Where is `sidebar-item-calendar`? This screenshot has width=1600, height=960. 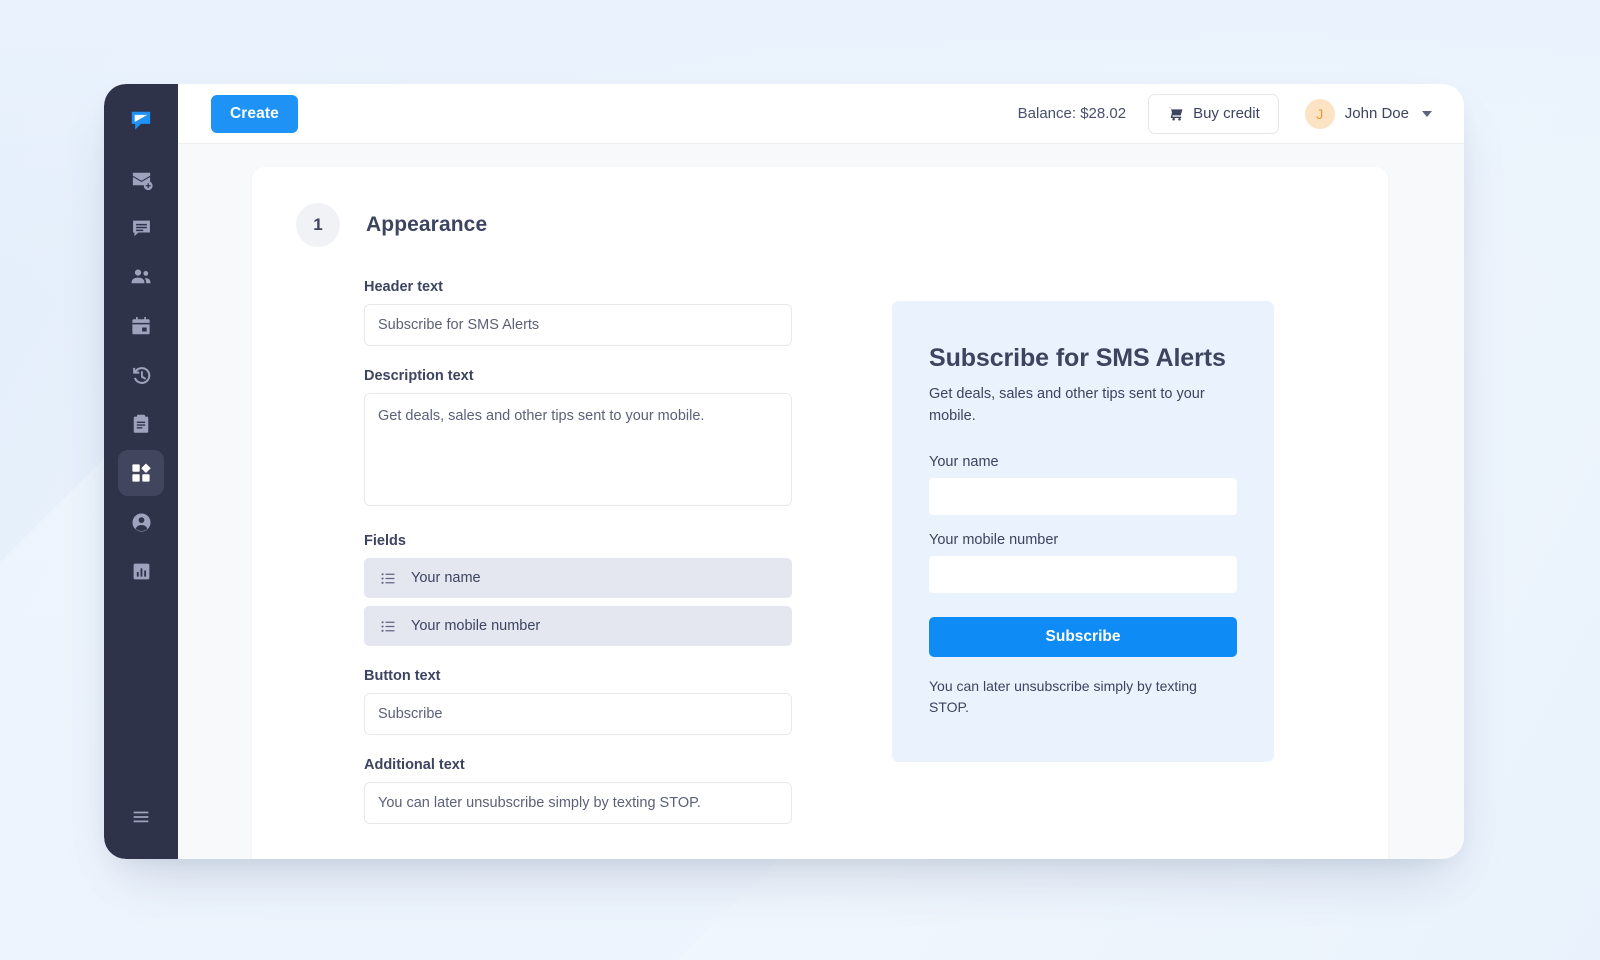 sidebar-item-calendar is located at coordinates (141, 326).